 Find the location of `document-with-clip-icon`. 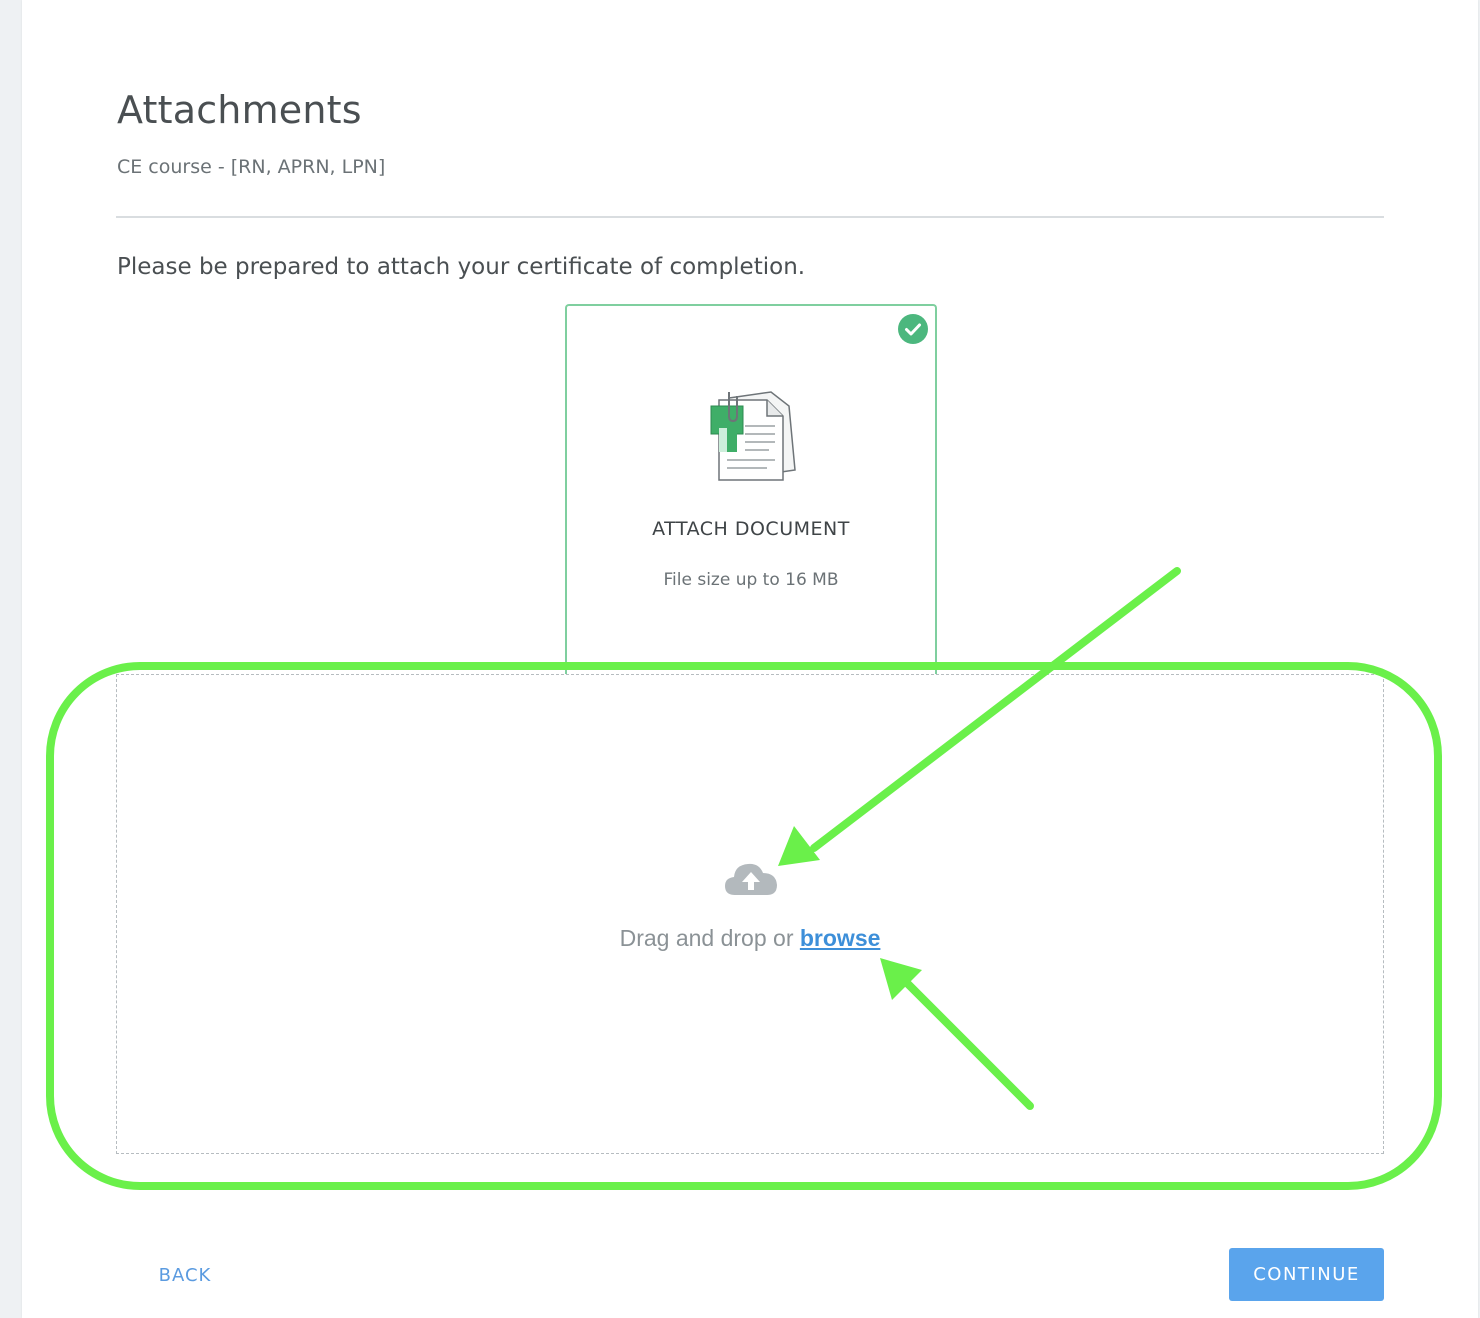

document-with-clip-icon is located at coordinates (753, 436).